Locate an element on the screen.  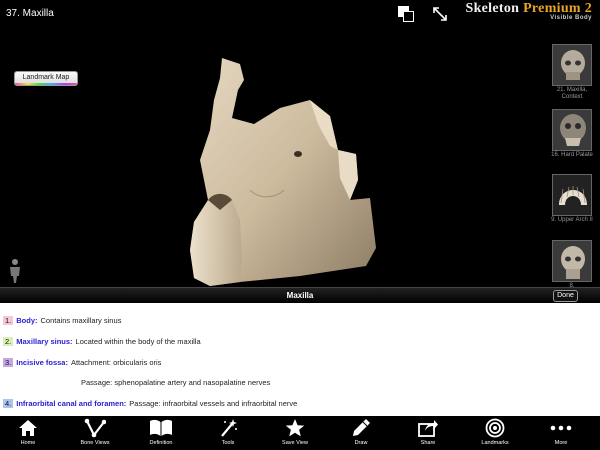
item-term: Maxillary sinus: is located at coordinates (44, 341).